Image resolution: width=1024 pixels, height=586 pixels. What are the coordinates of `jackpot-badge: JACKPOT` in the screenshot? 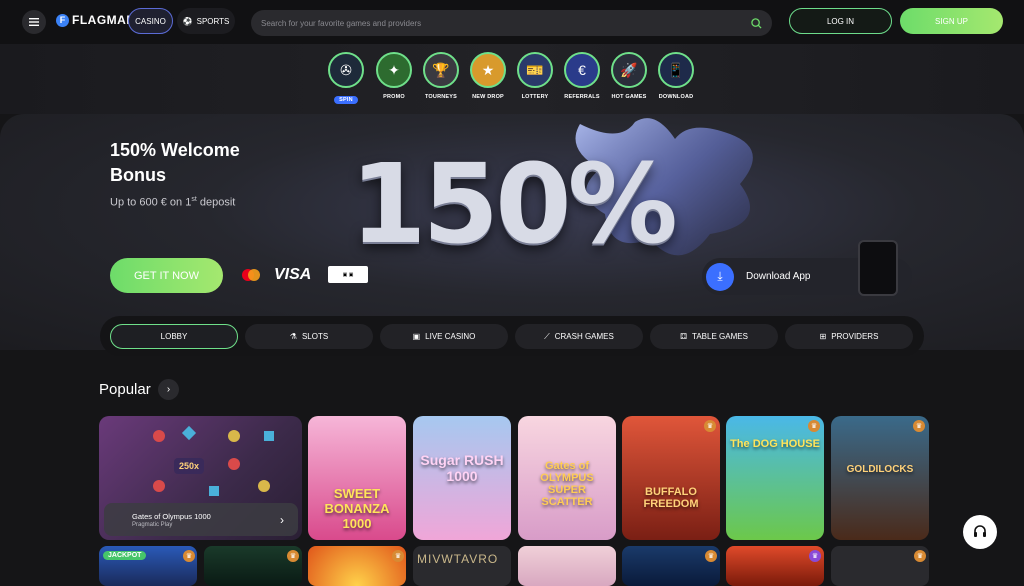 It's located at (125, 555).